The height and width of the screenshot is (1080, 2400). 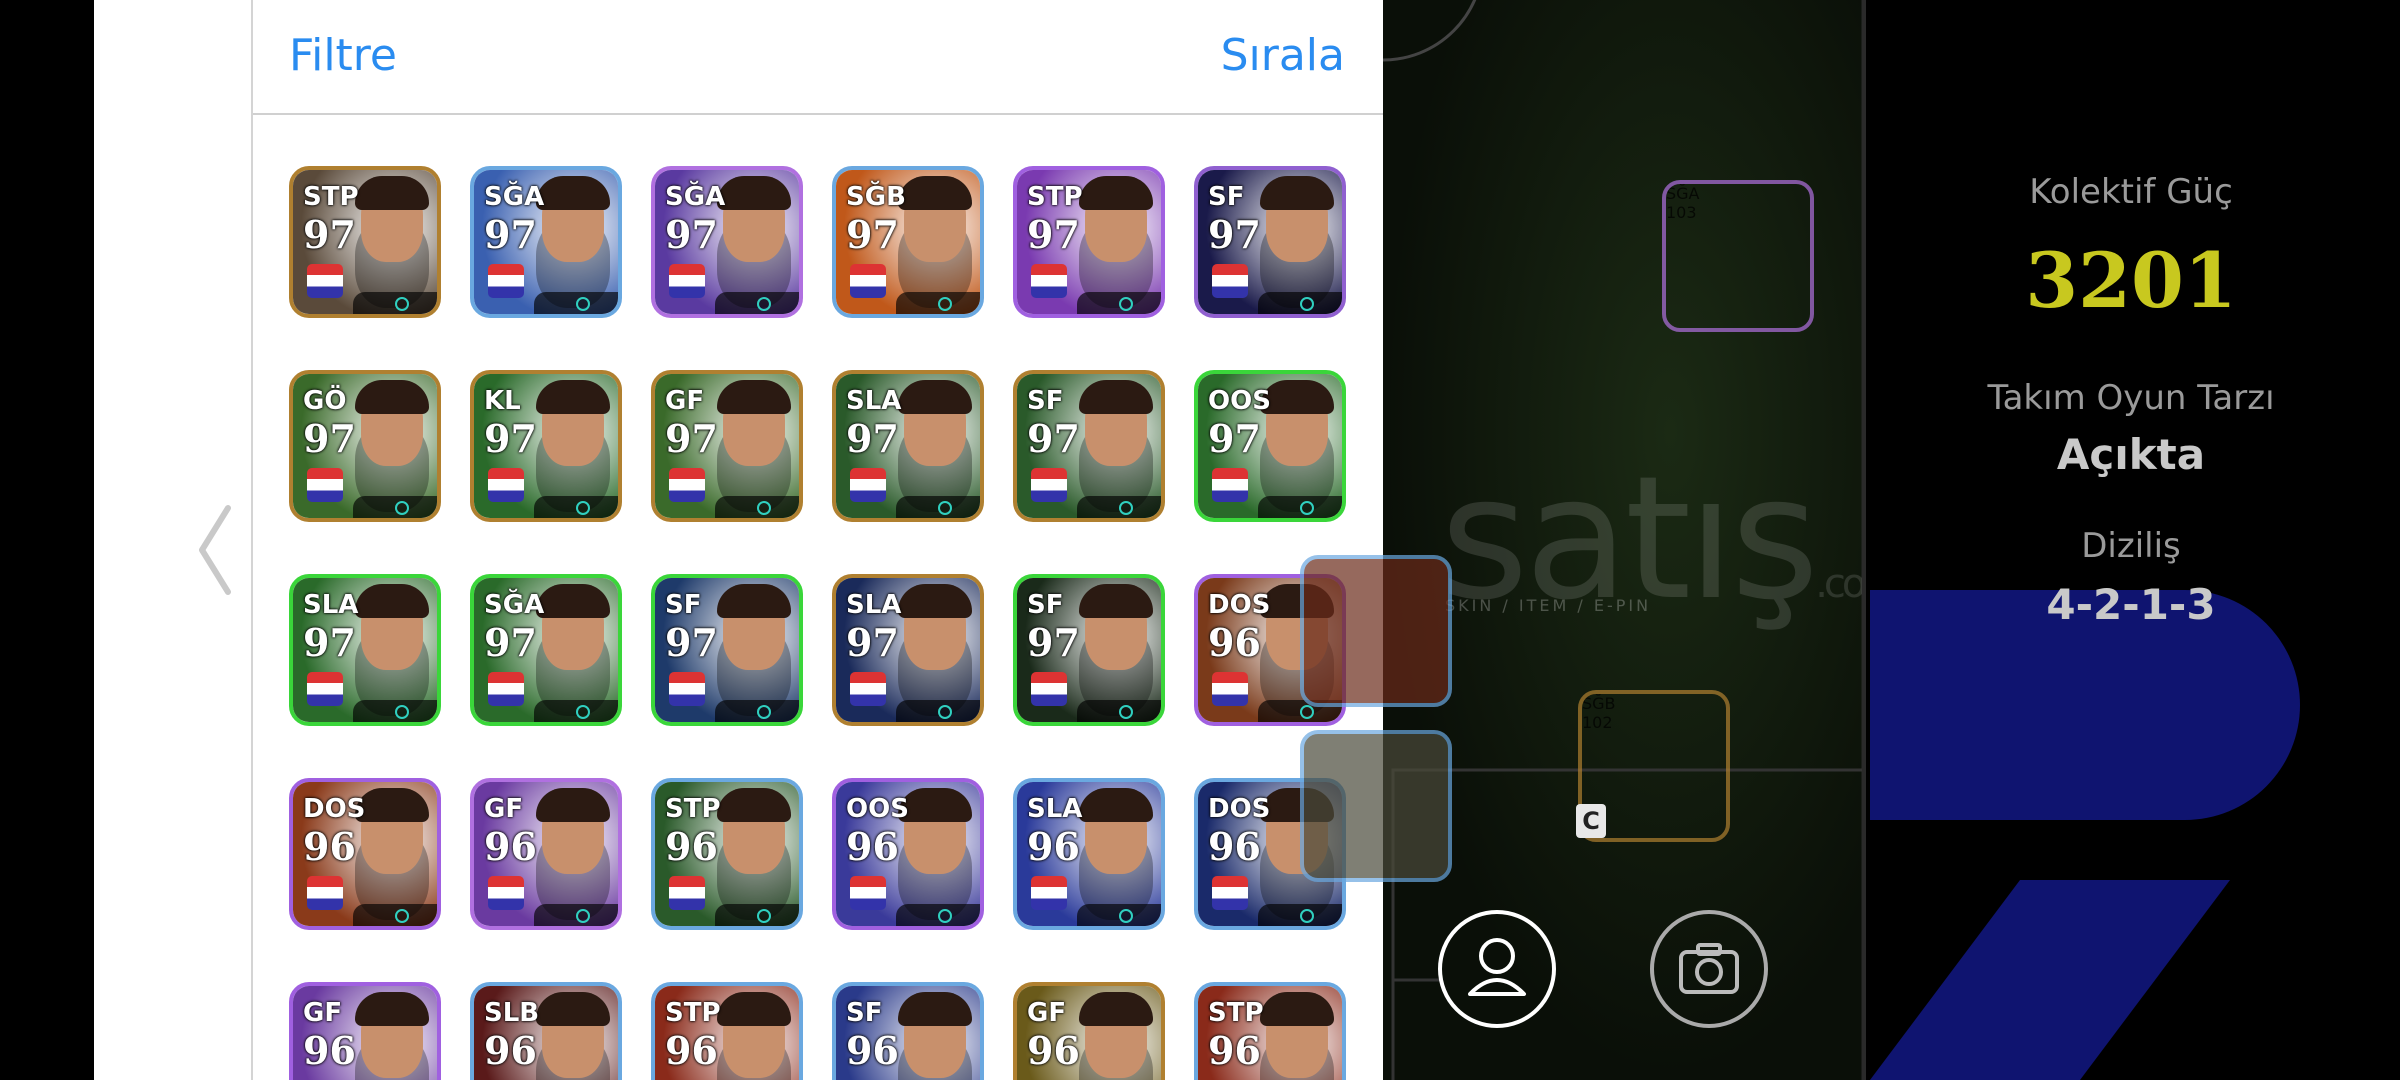 What do you see at coordinates (365, 446) in the screenshot?
I see `player-card: GÖ 97` at bounding box center [365, 446].